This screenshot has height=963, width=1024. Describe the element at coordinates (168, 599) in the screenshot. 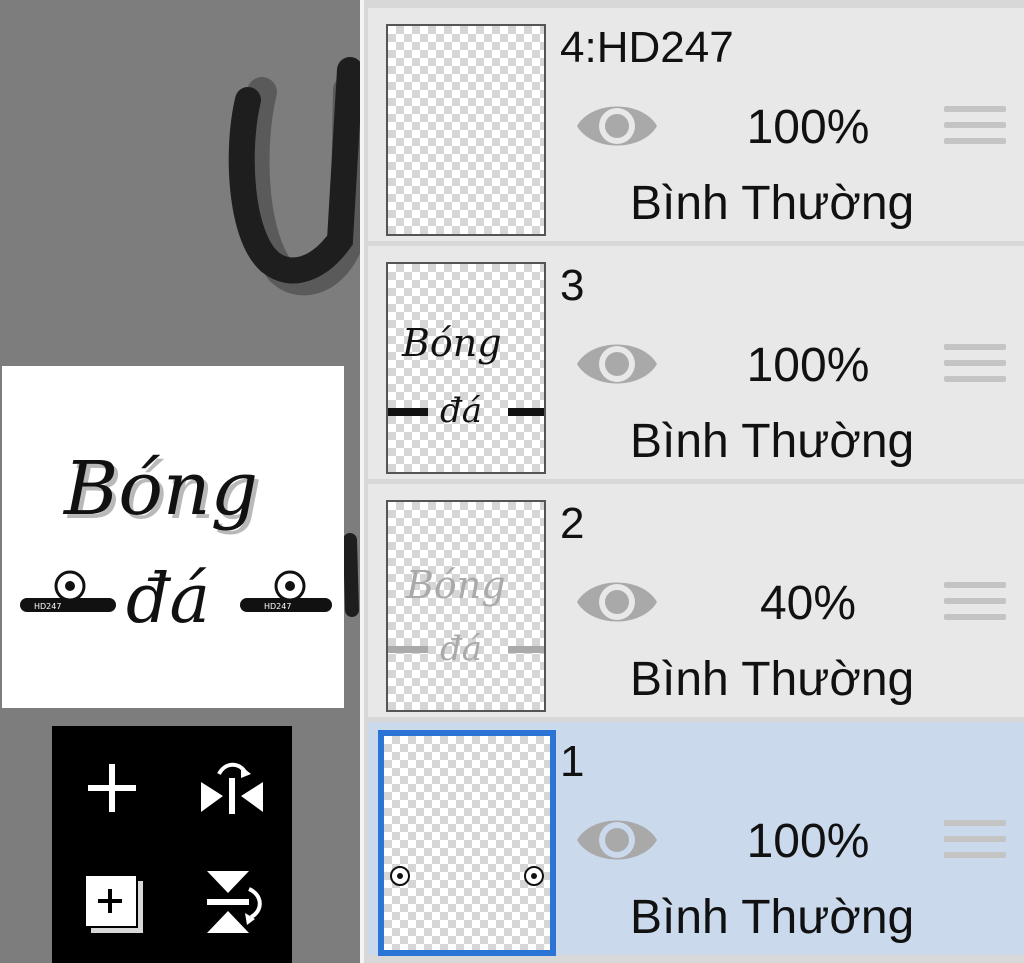

I see `preview-subtitle: đá` at that location.